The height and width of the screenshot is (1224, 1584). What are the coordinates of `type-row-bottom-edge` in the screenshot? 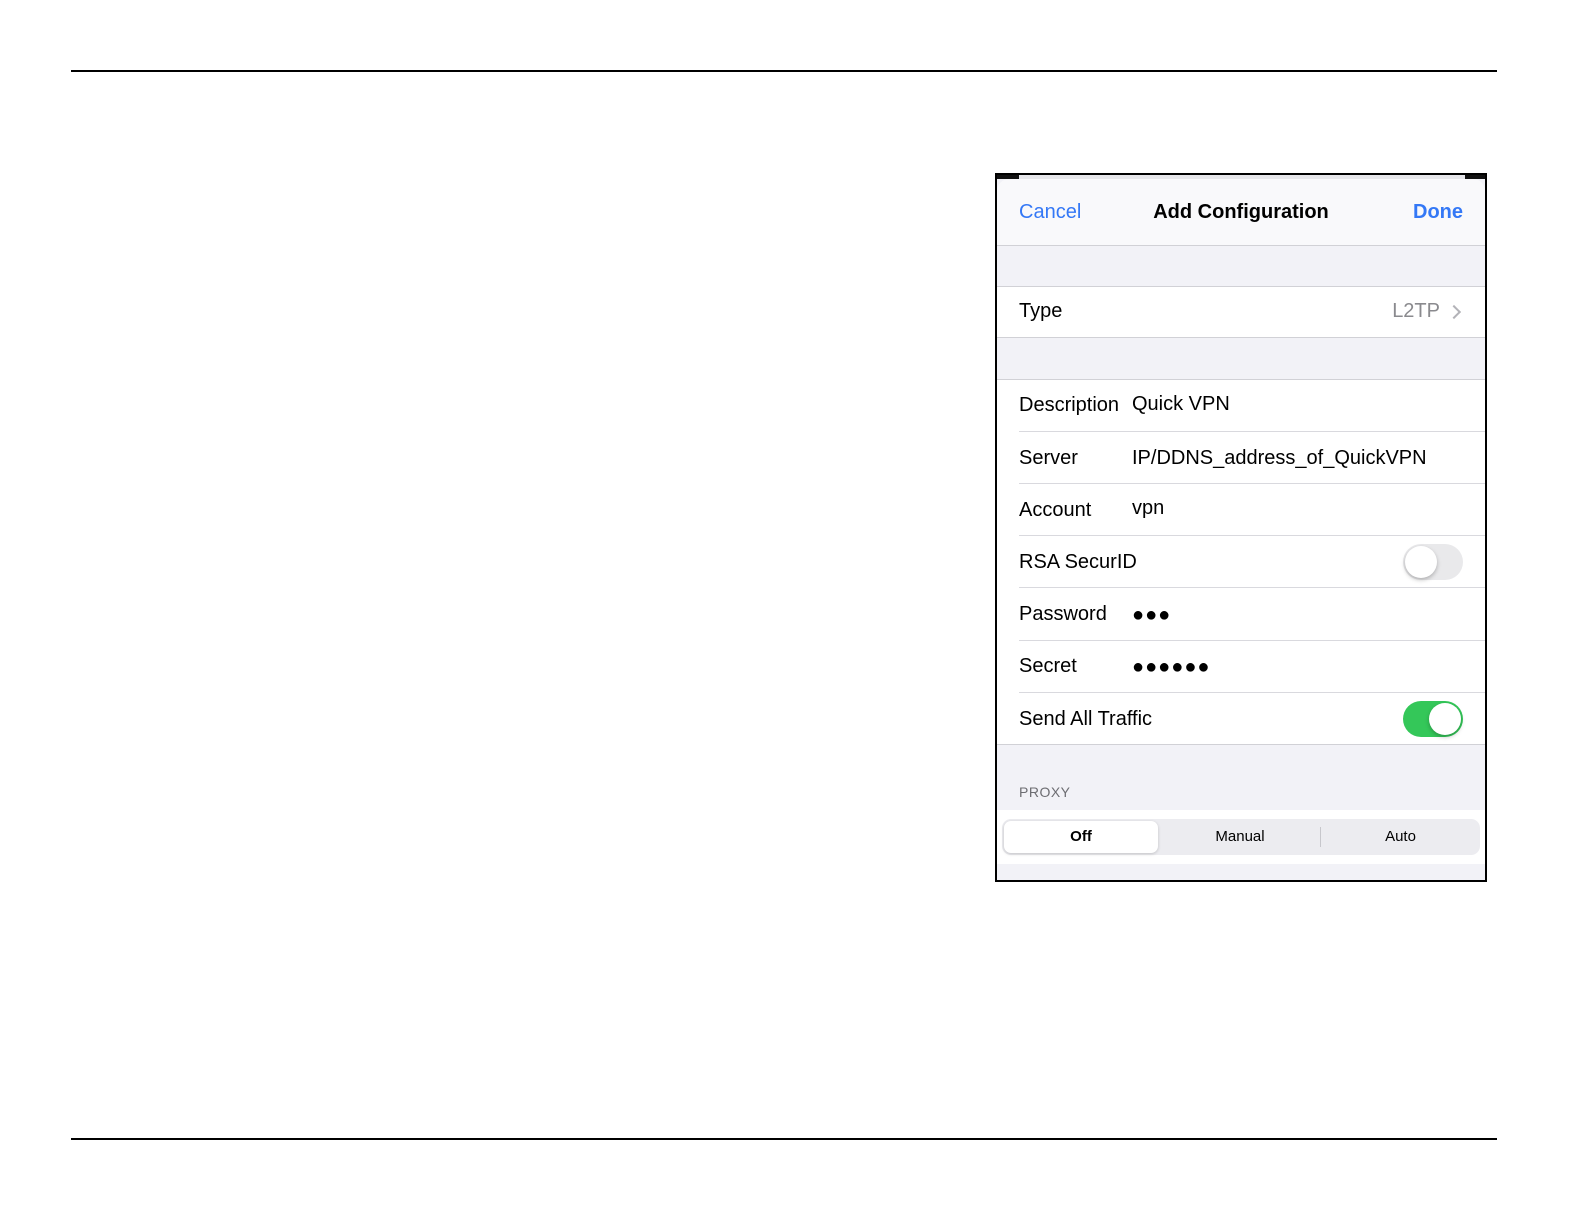 It's located at (1241, 337).